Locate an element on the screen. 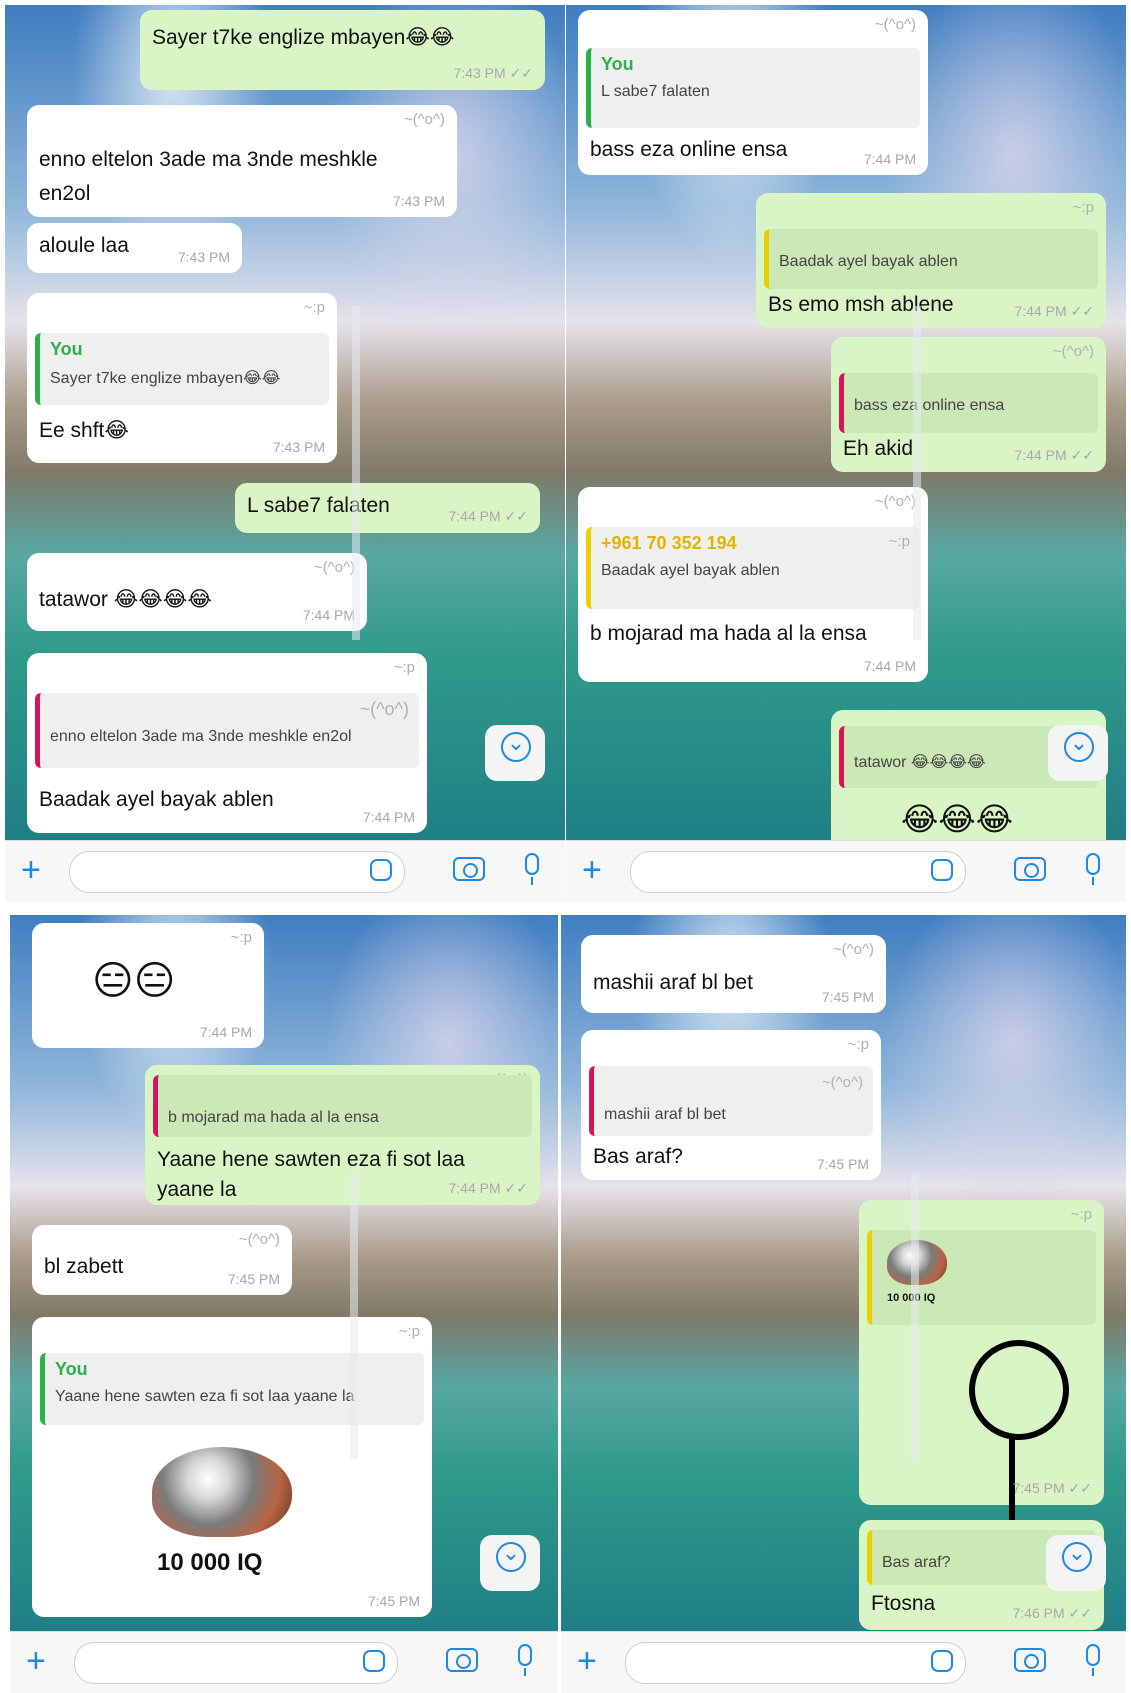 The image size is (1131, 1693). quoted-message: b mojarad ma hada al la ensa is located at coordinates (342, 1106).